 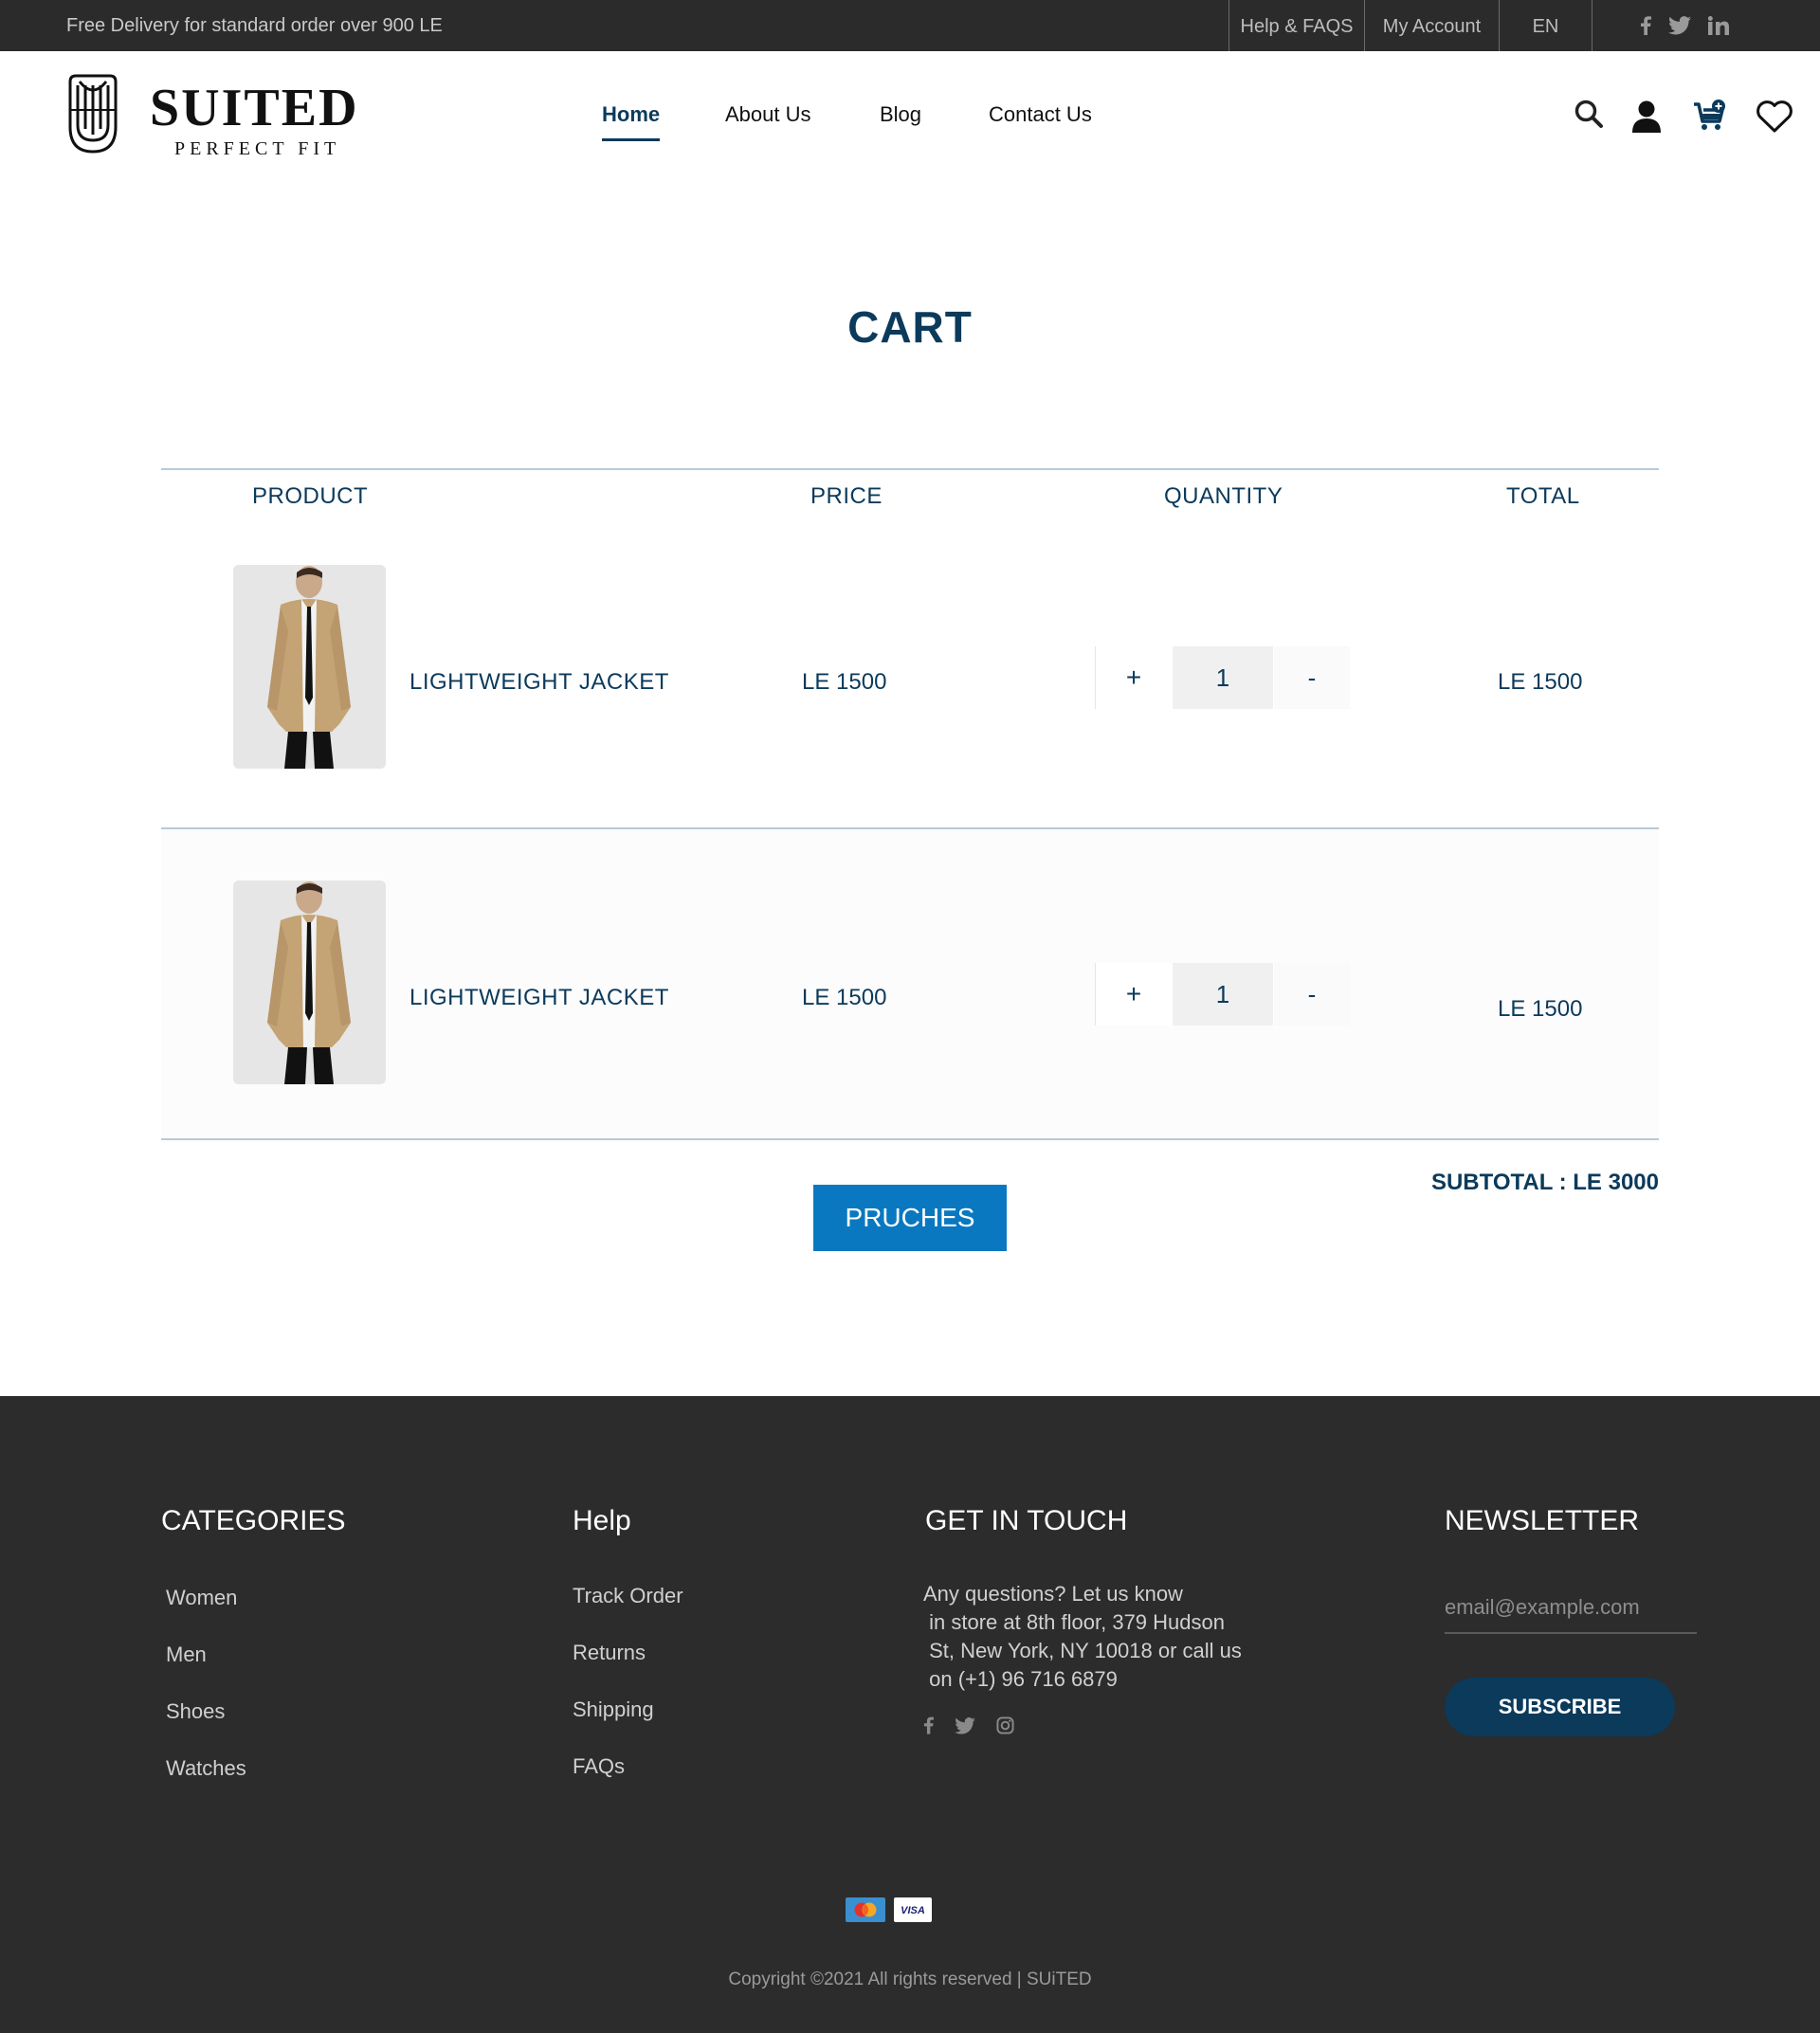 What do you see at coordinates (846, 496) in the screenshot?
I see `column-header-price: PRICE` at bounding box center [846, 496].